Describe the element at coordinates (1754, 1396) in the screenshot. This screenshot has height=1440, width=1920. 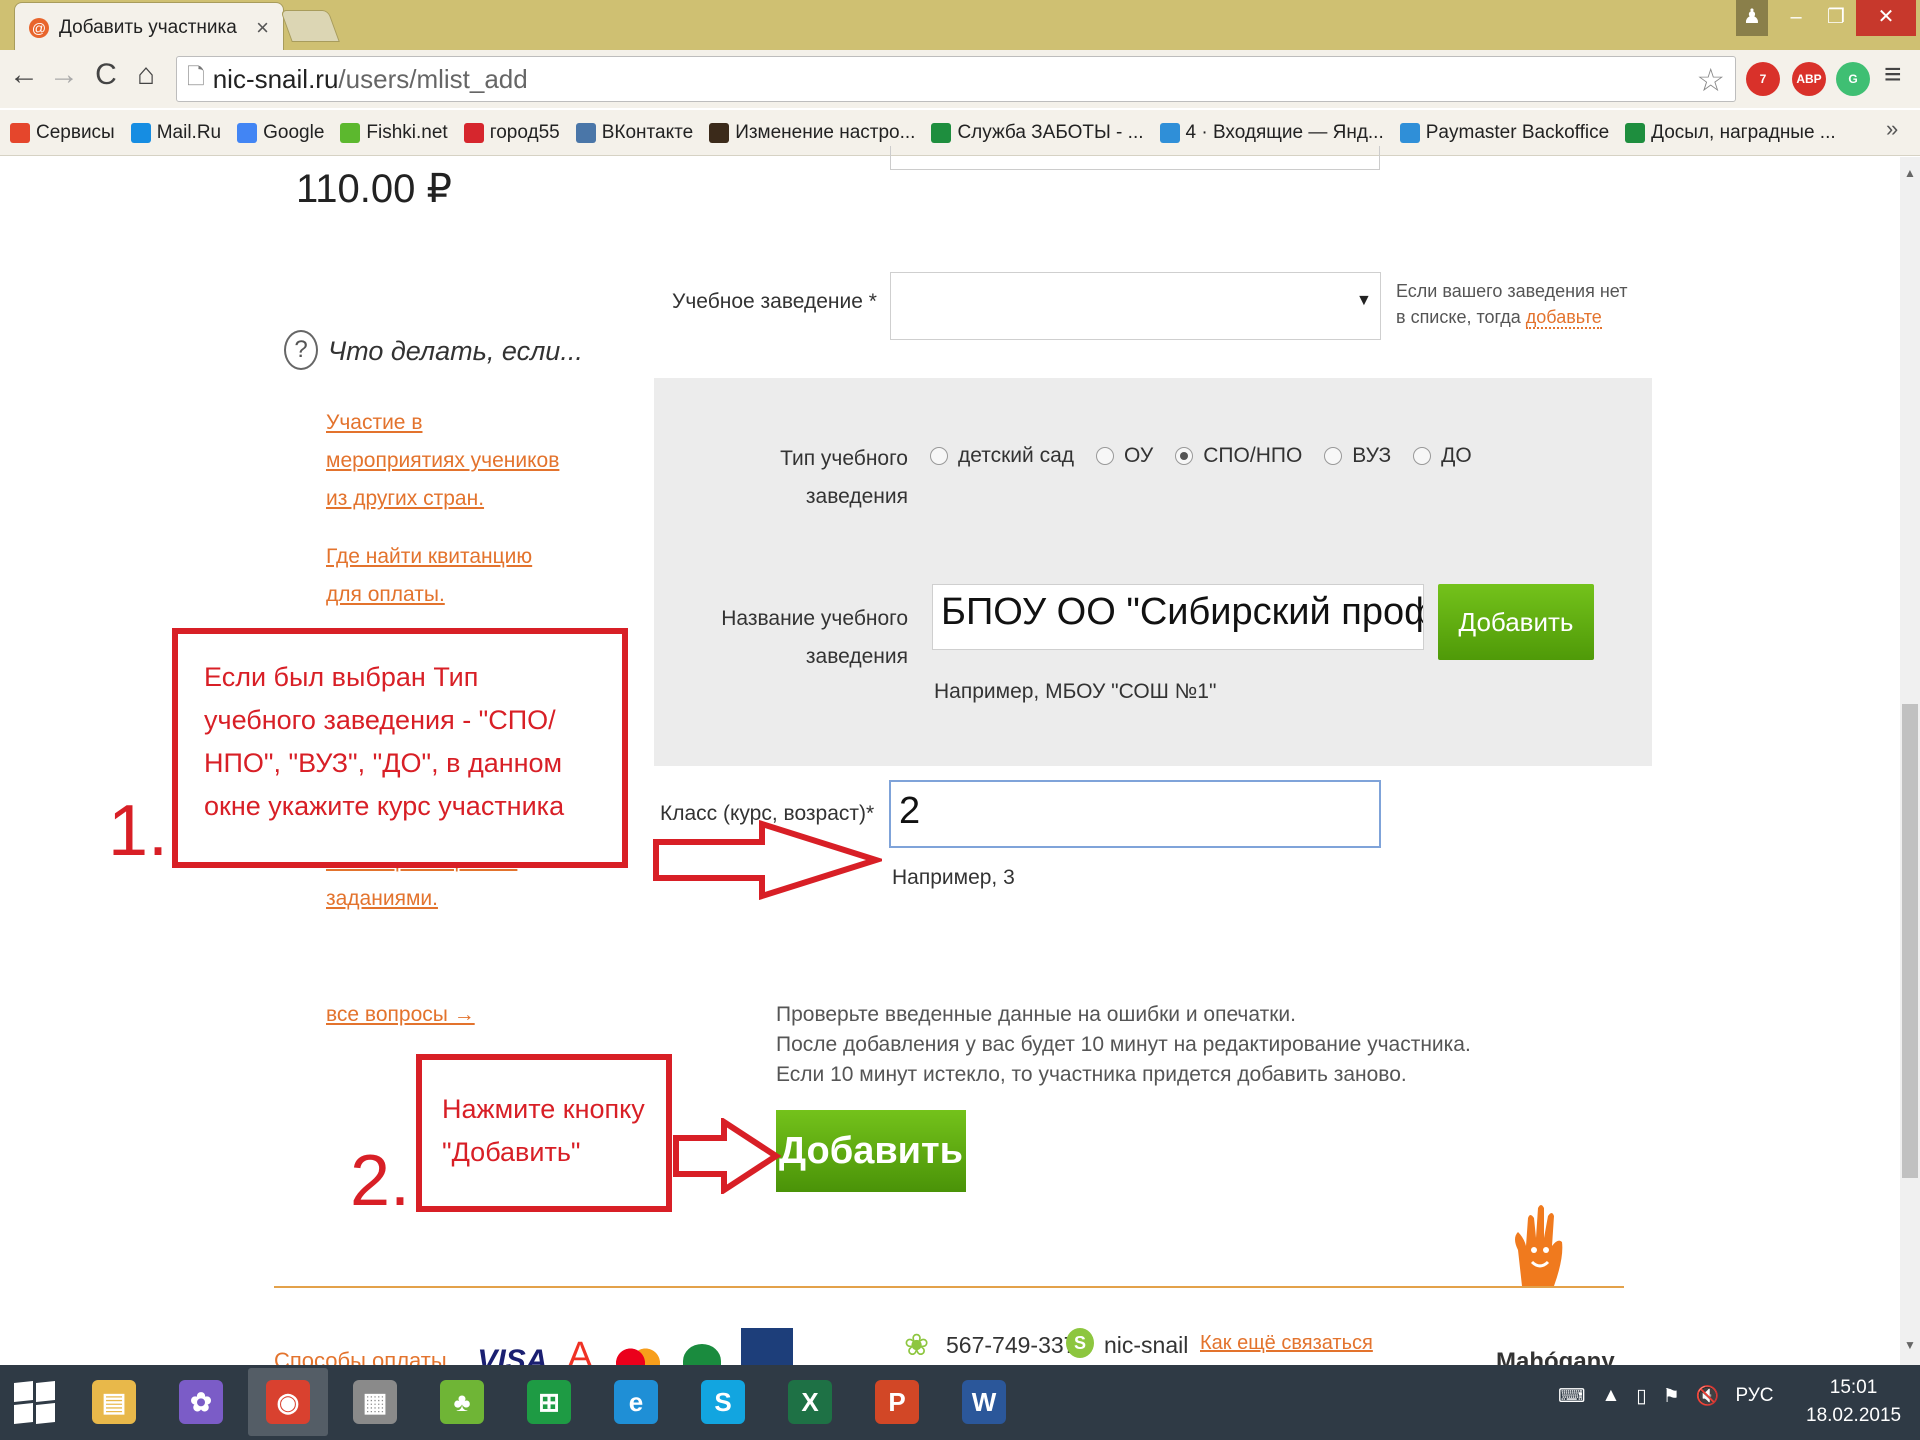
I see `language-indicator: РУС` at that location.